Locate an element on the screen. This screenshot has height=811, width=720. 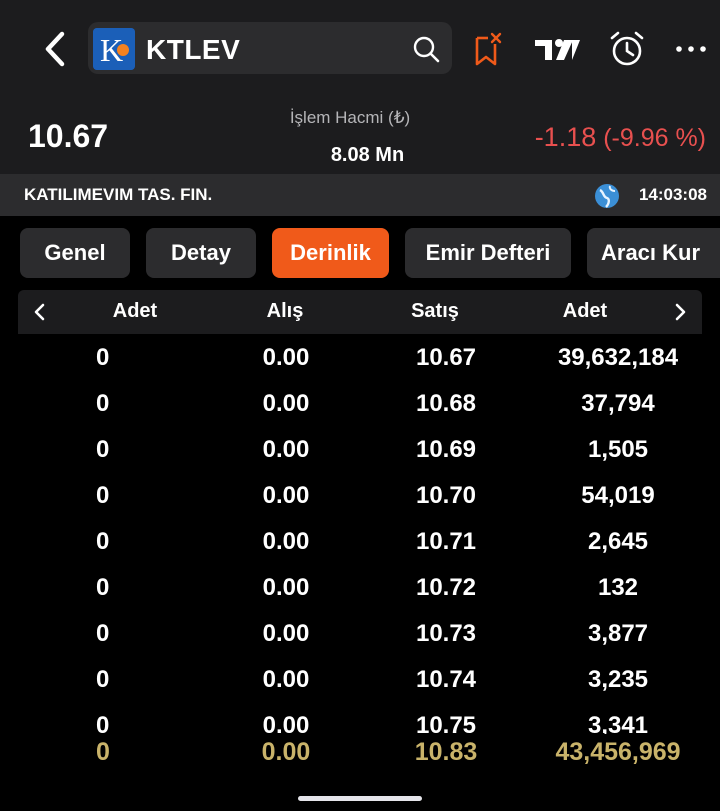
company-logo: K is located at coordinates (114, 49).